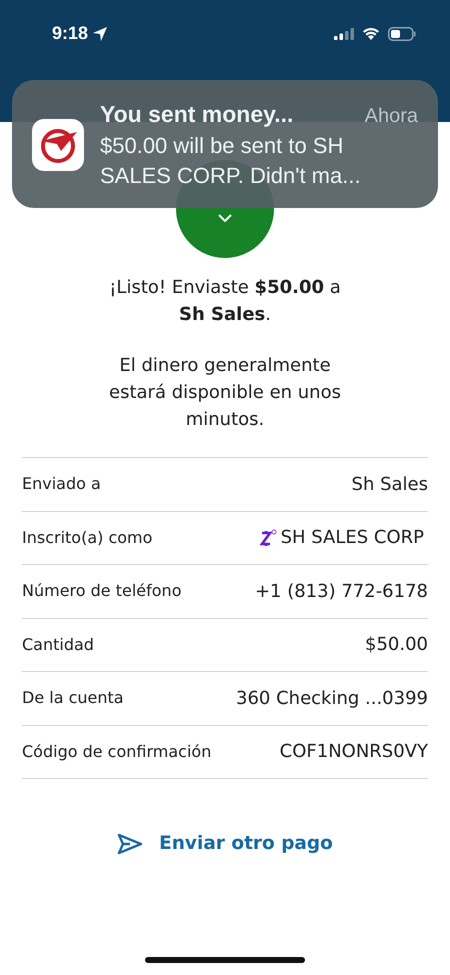 This screenshot has width=450, height=975. What do you see at coordinates (390, 484) in the screenshot?
I see `detail-value: Sh Sales` at bounding box center [390, 484].